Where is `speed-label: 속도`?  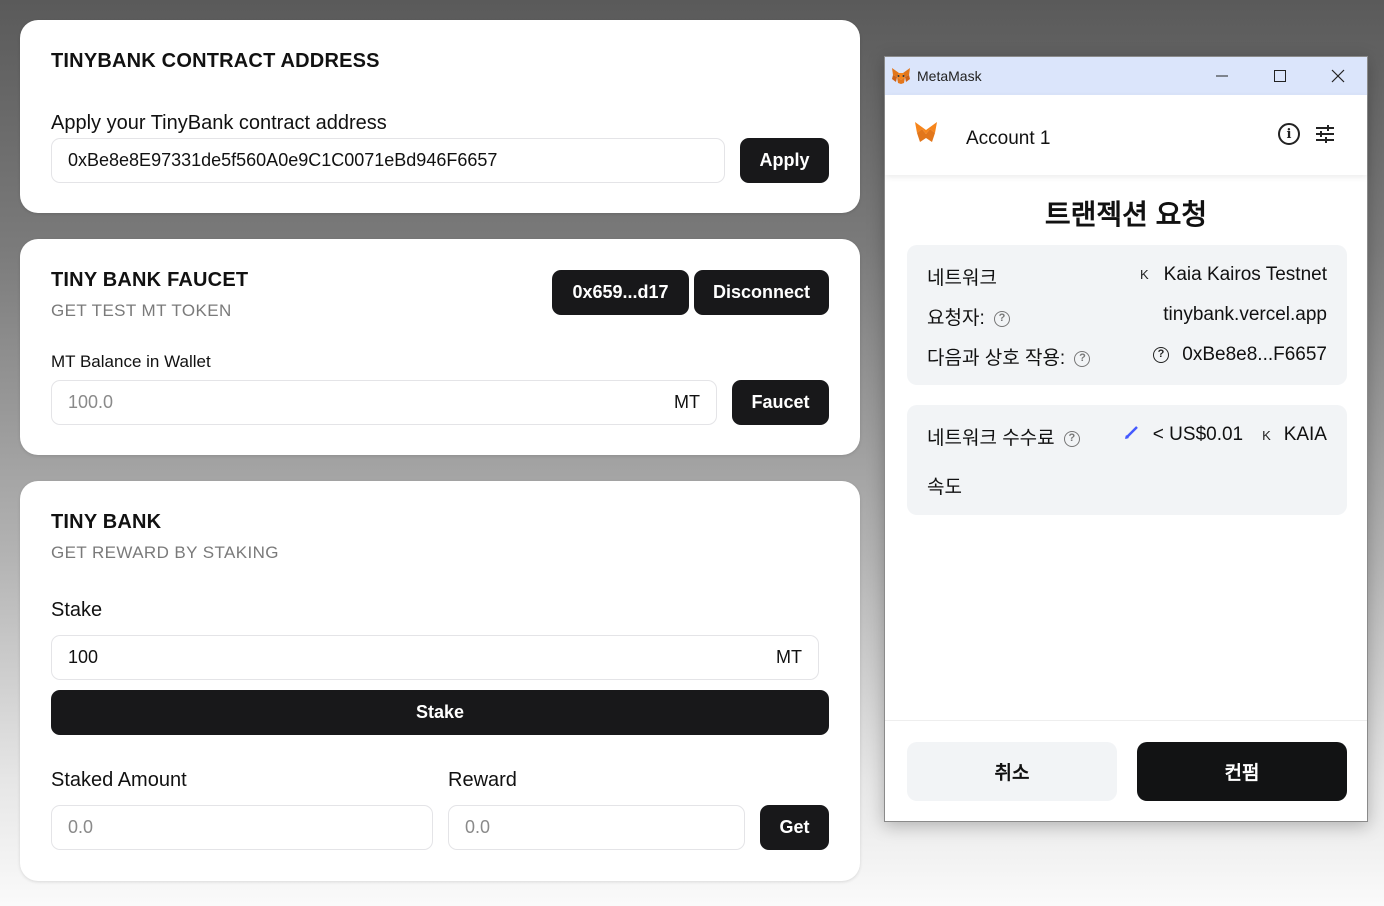 speed-label: 속도 is located at coordinates (944, 487).